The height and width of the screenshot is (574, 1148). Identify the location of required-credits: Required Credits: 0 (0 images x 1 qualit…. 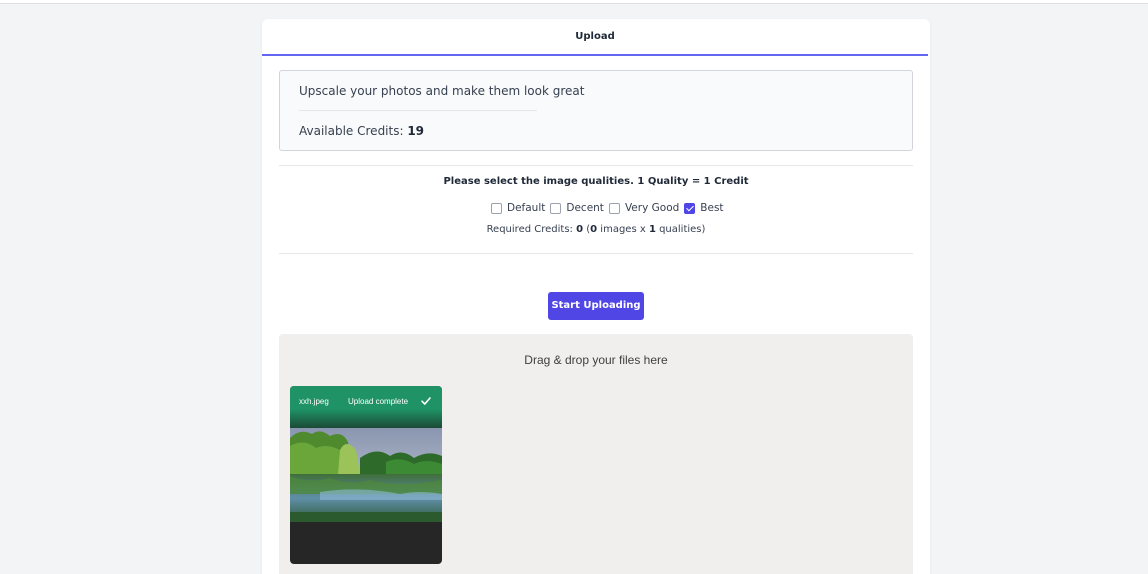
(596, 229).